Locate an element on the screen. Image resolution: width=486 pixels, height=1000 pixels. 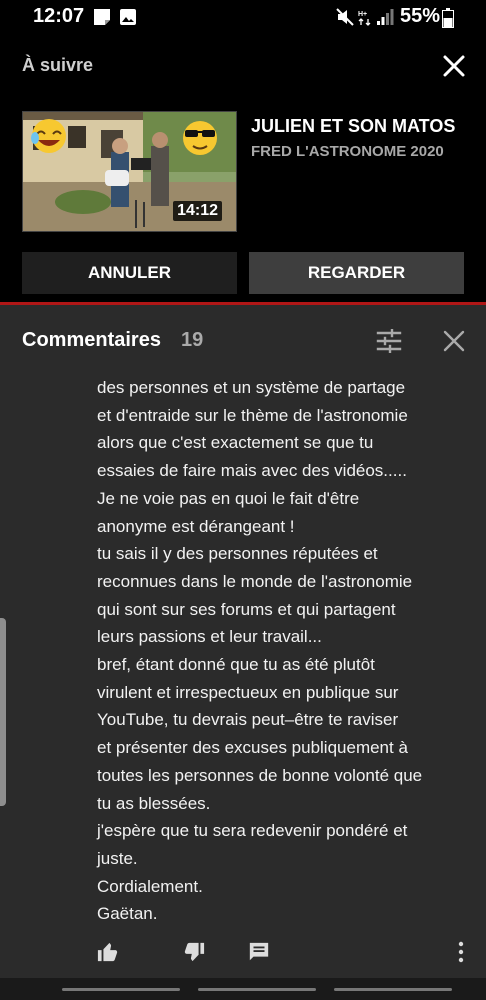
video-thumbnail: 14:12 is located at coordinates (129, 171).